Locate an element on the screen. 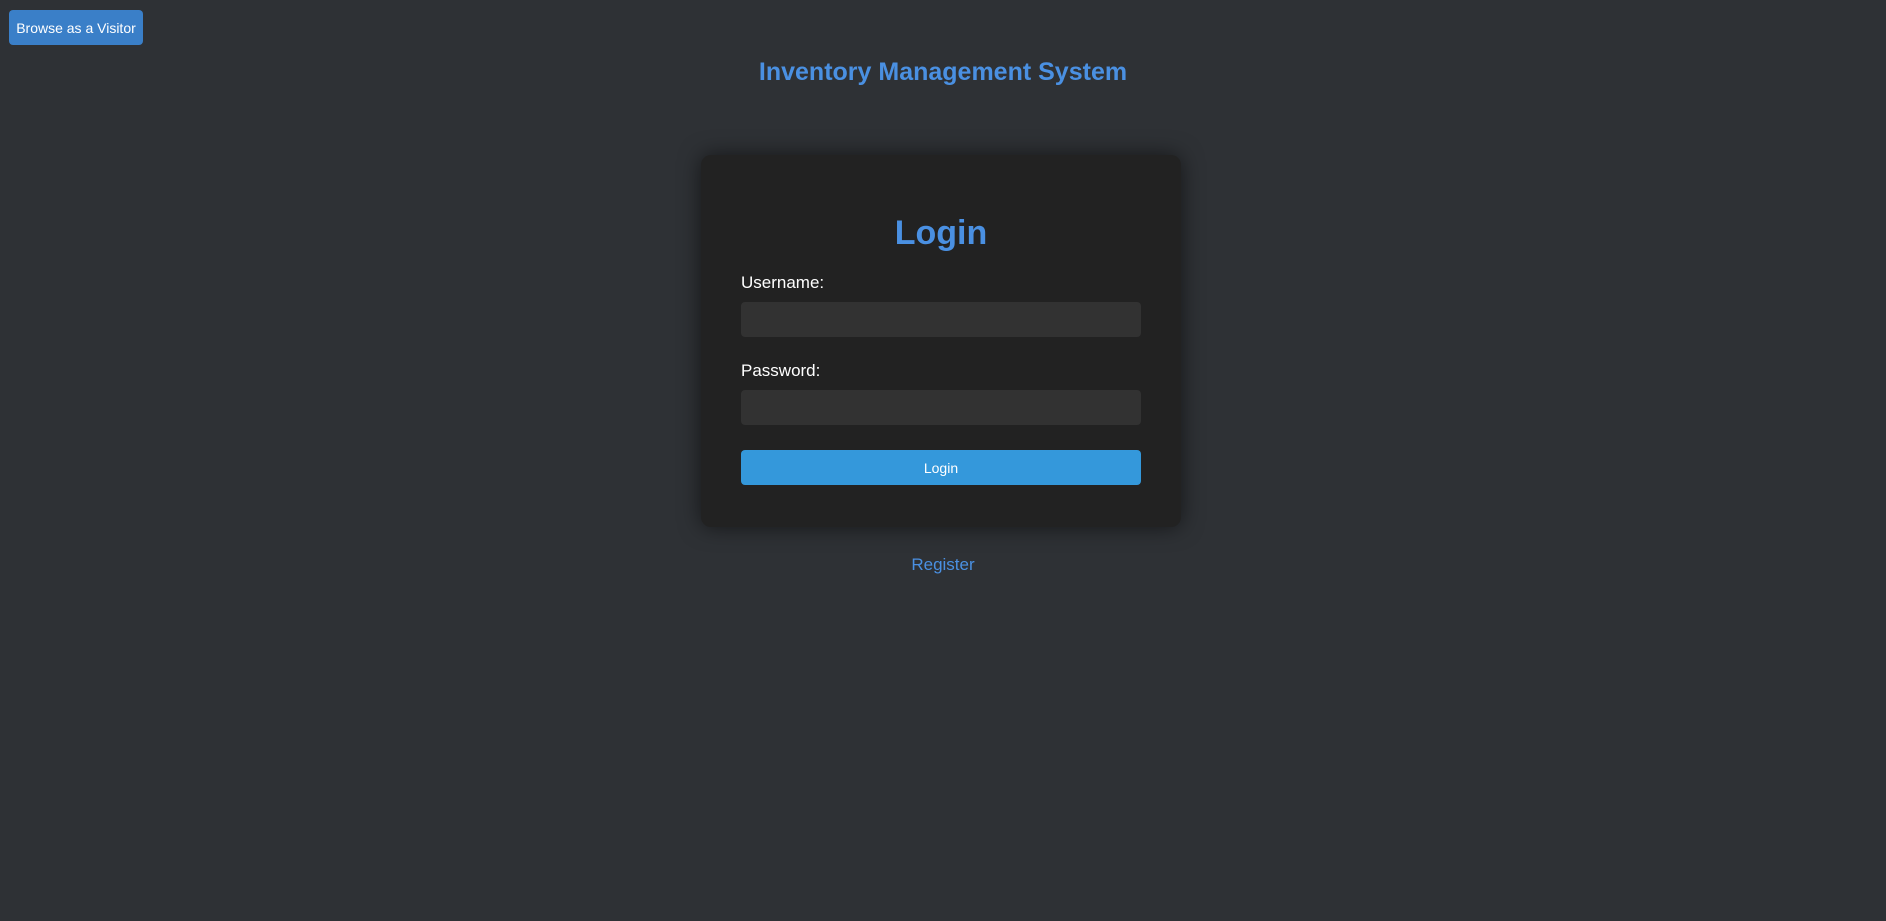 The image size is (1886, 921). password-input is located at coordinates (941, 407).